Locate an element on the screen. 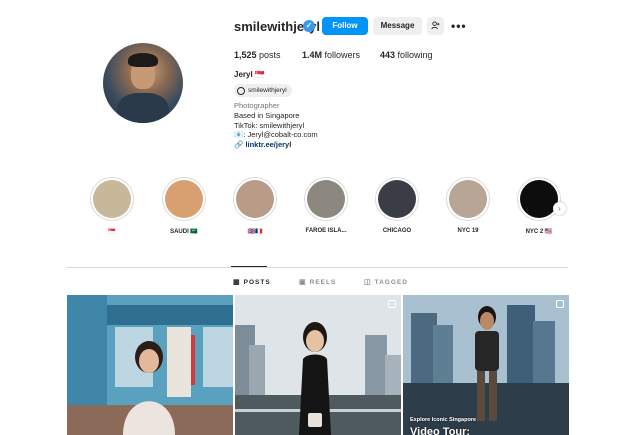 This screenshot has width=640, height=435. story-highlight: 🇬🇧🇫🇷 is located at coordinates (255, 206).